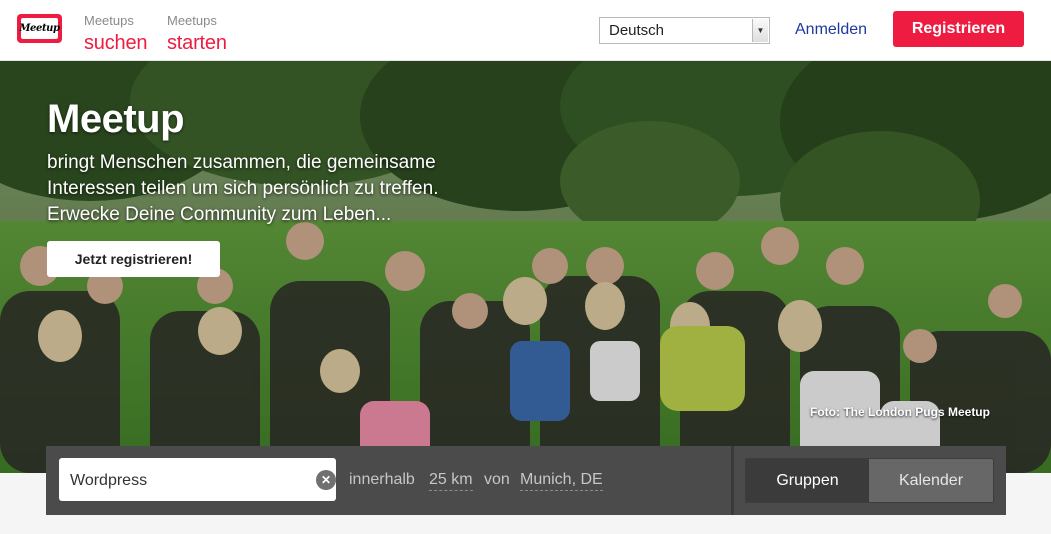 The image size is (1051, 534). Describe the element at coordinates (185, 480) in the screenshot. I see `search-input` at that location.